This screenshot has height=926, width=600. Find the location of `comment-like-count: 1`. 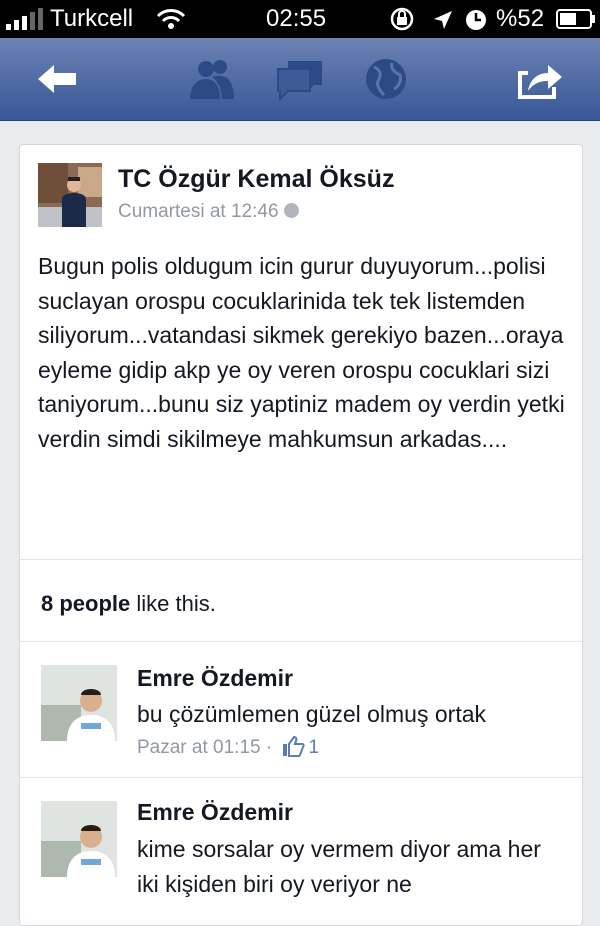

comment-like-count: 1 is located at coordinates (314, 747).